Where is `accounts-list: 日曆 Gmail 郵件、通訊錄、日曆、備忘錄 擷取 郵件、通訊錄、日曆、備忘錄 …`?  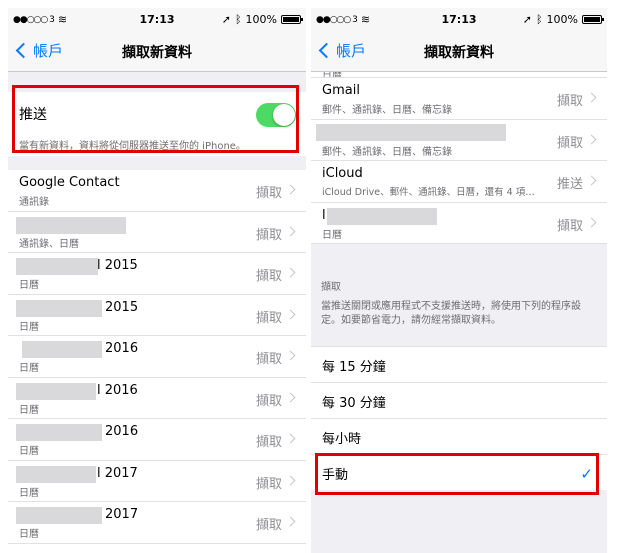 accounts-list: 日曆 Gmail 郵件、通訊錄、日曆、備忘錄 擷取 郵件、通訊錄、日曆、備忘錄 … is located at coordinates (459, 158).